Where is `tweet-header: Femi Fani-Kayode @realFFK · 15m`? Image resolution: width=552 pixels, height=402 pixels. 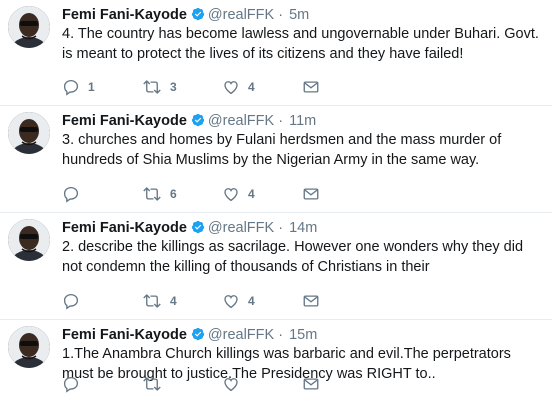
tweet-header: Femi Fani-Kayode @realFFK · 15m is located at coordinates (189, 336).